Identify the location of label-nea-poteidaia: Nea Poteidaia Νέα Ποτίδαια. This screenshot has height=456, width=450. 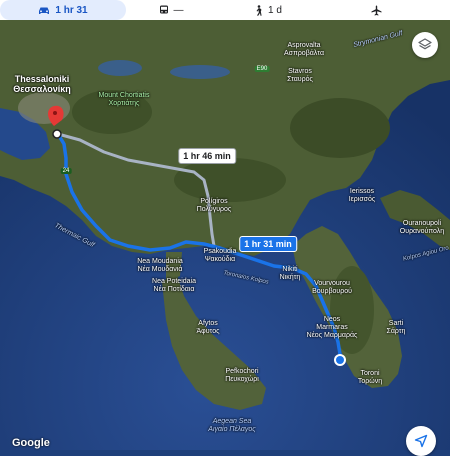
(174, 286).